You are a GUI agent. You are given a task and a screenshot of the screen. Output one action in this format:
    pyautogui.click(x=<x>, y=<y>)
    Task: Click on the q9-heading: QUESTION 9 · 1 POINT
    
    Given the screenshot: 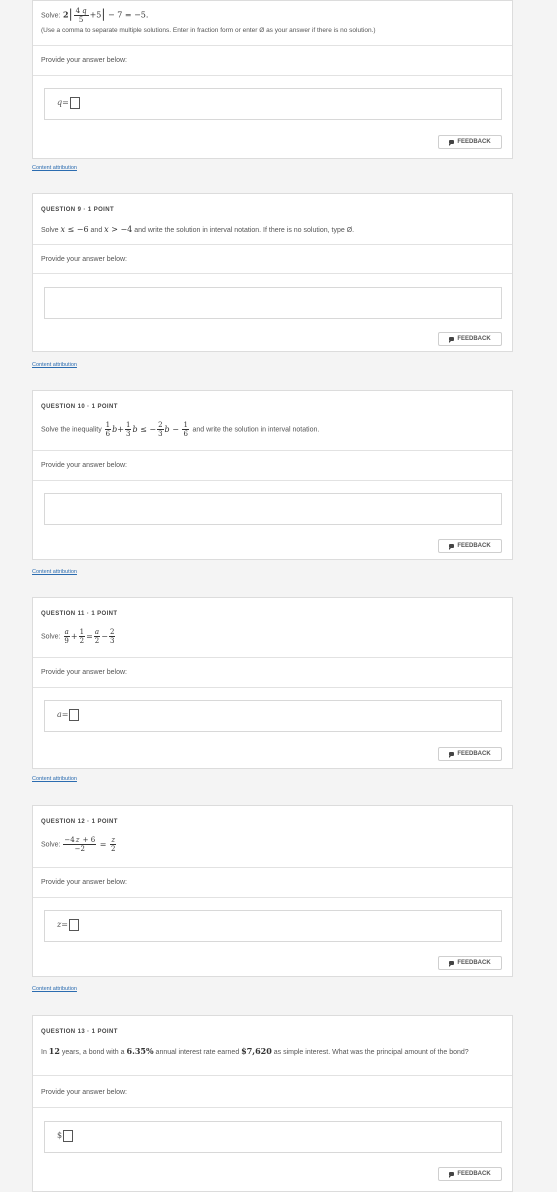 What is the action you would take?
    pyautogui.click(x=78, y=210)
    